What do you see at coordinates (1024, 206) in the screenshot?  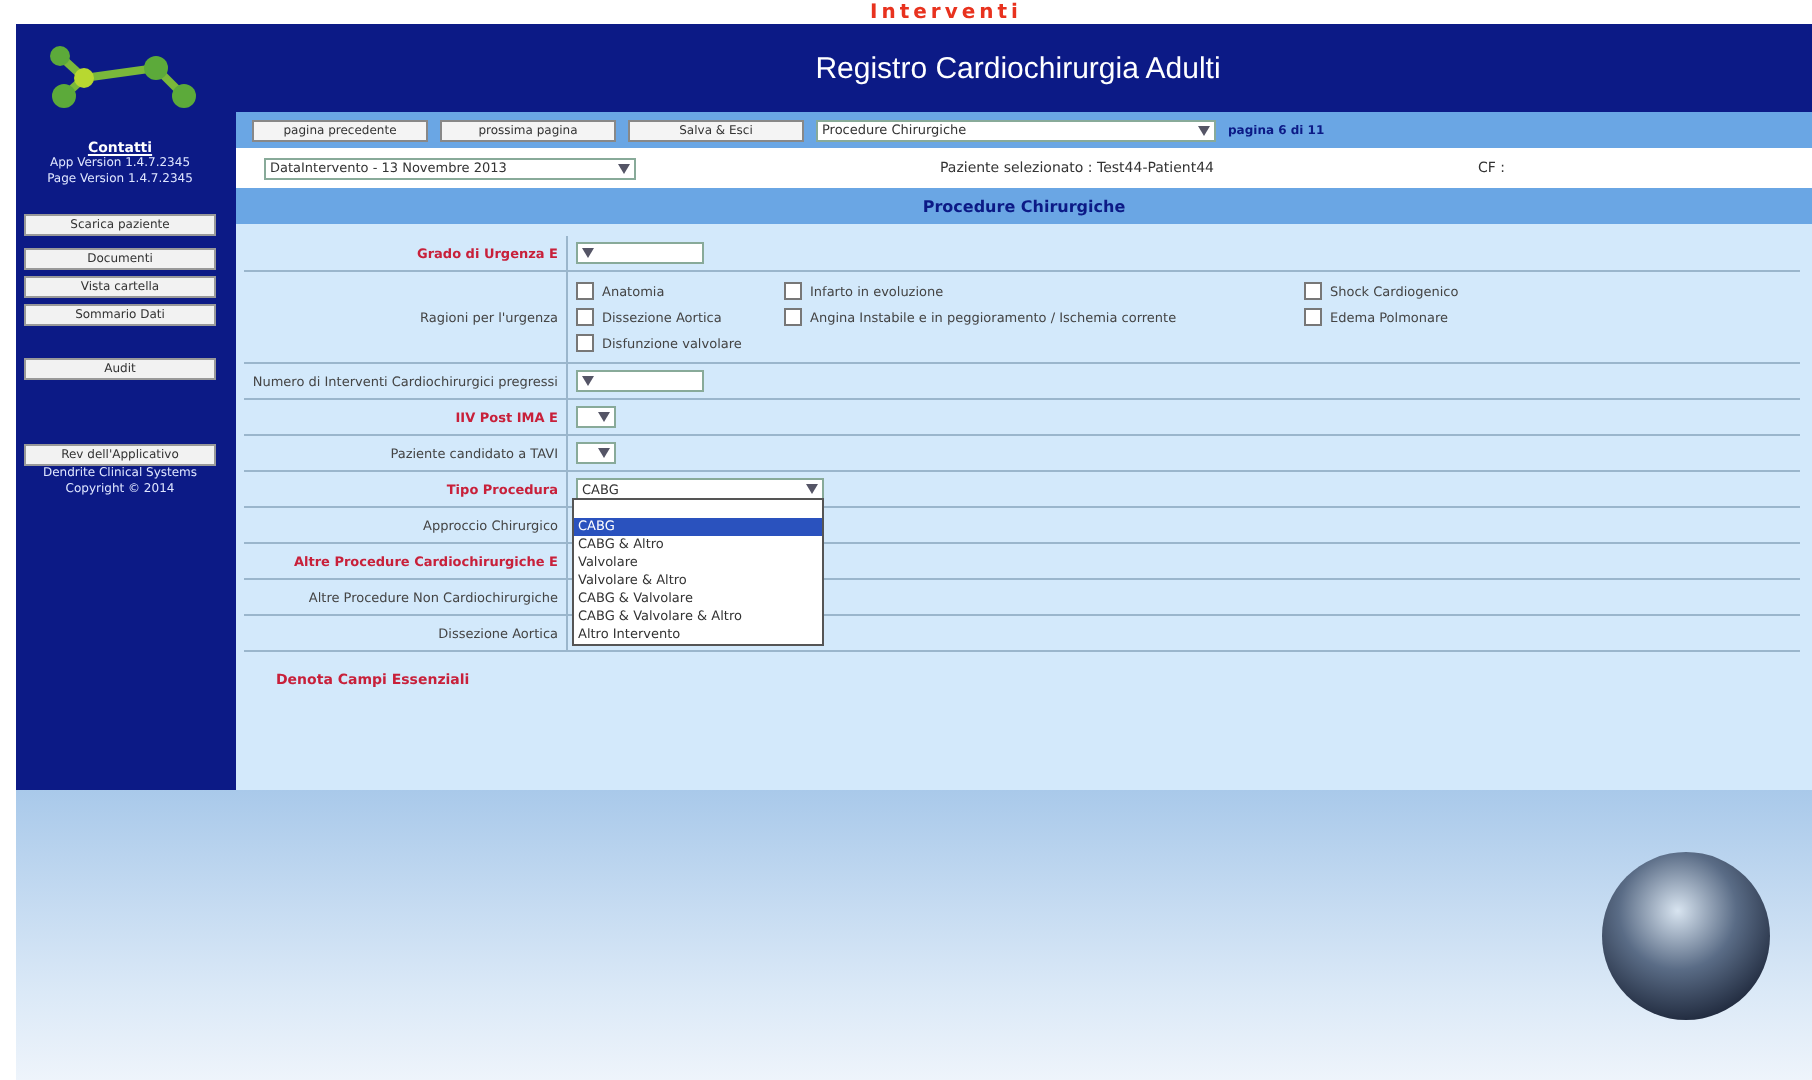 I see `section-title: Procedure Chirurgiche` at bounding box center [1024, 206].